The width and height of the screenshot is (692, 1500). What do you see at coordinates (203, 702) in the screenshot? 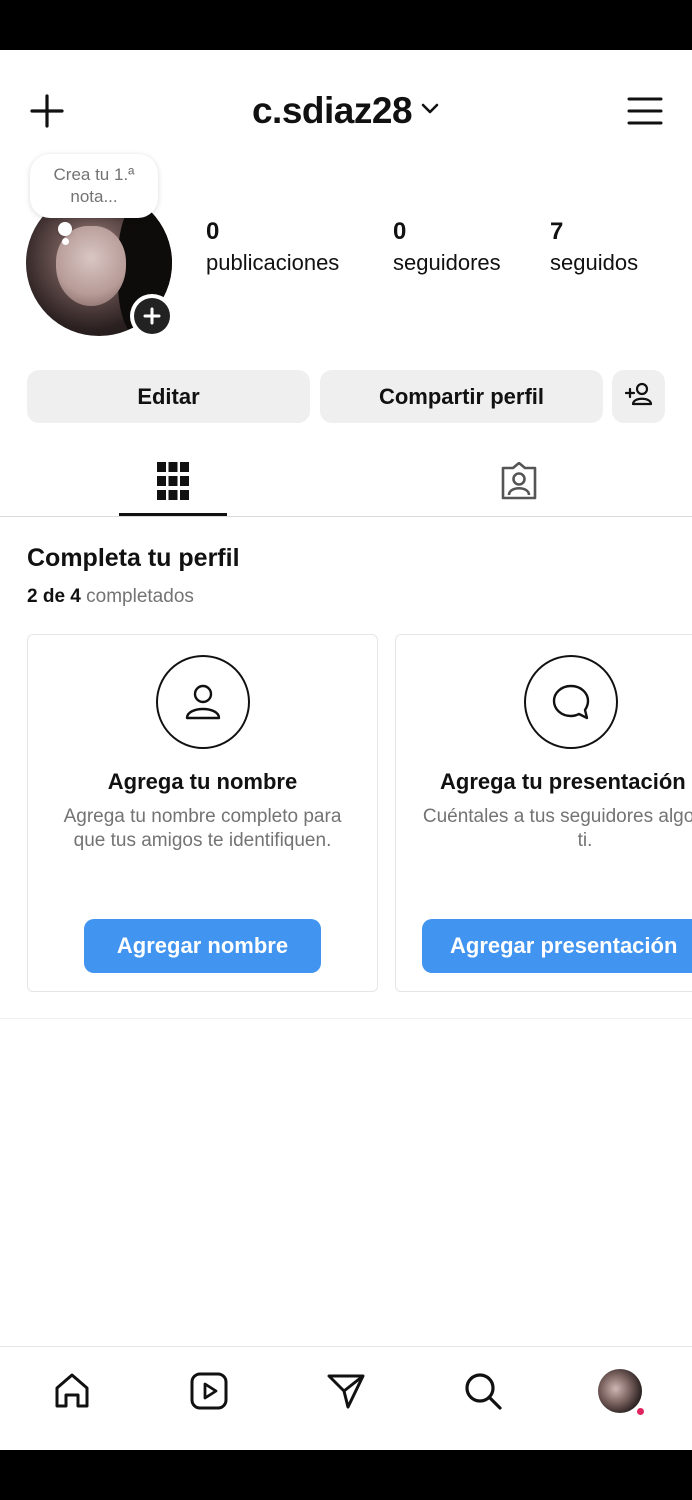
I see `person-icon` at bounding box center [203, 702].